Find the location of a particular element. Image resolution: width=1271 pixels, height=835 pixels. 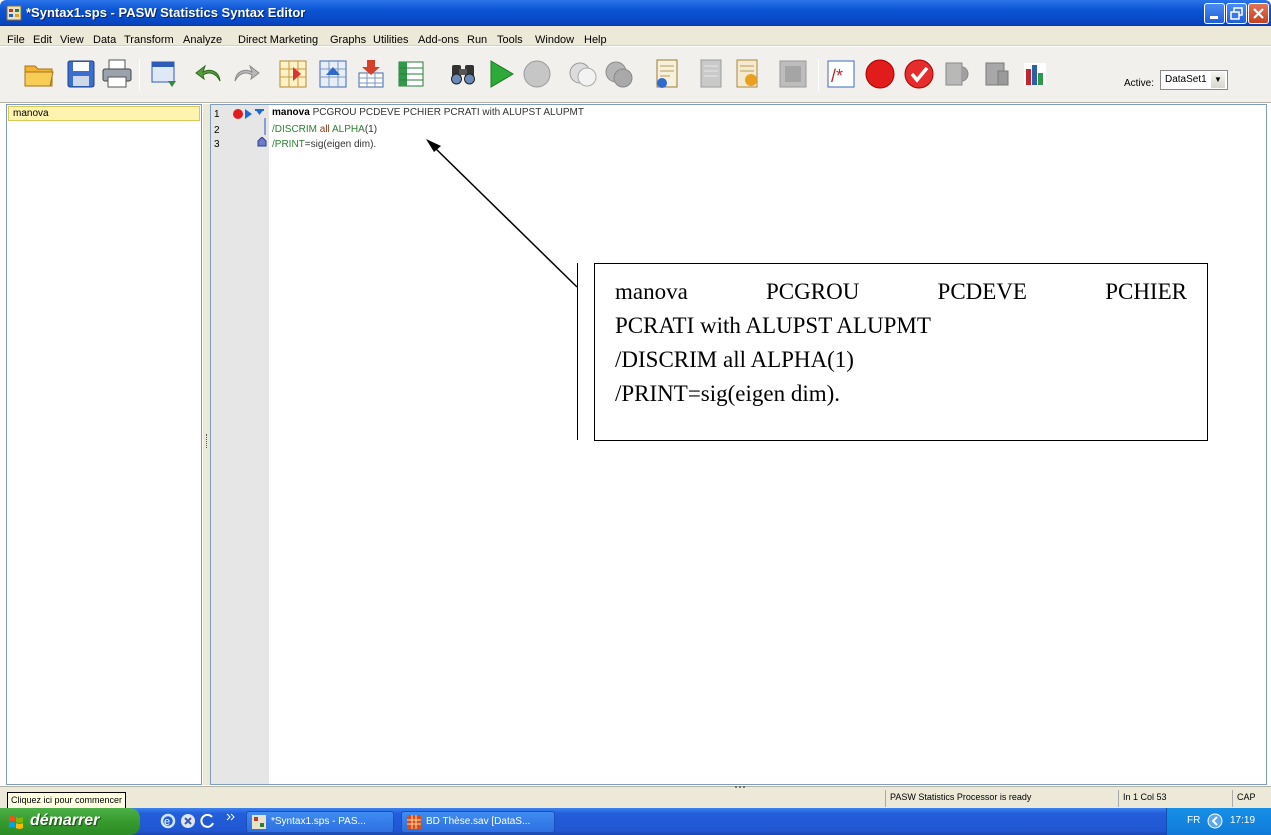

line-number: 2 is located at coordinates (217, 130).